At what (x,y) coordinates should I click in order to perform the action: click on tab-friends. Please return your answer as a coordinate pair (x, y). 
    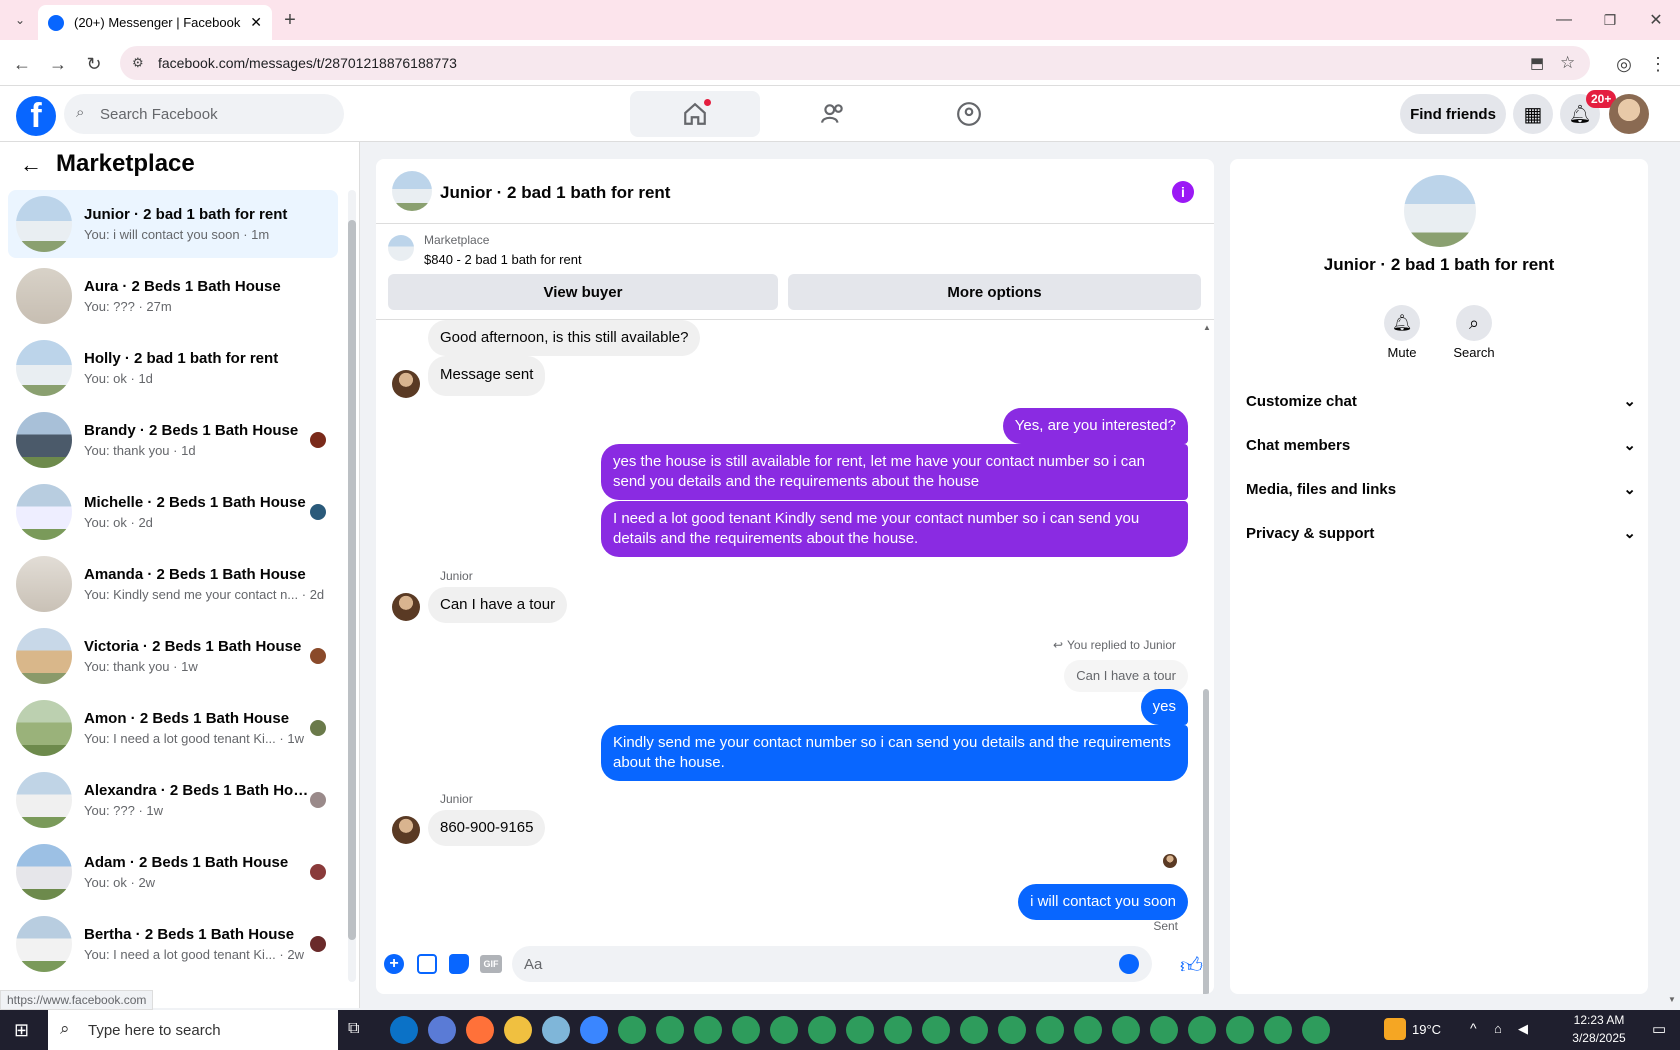
    Looking at the image, I should click on (833, 114).